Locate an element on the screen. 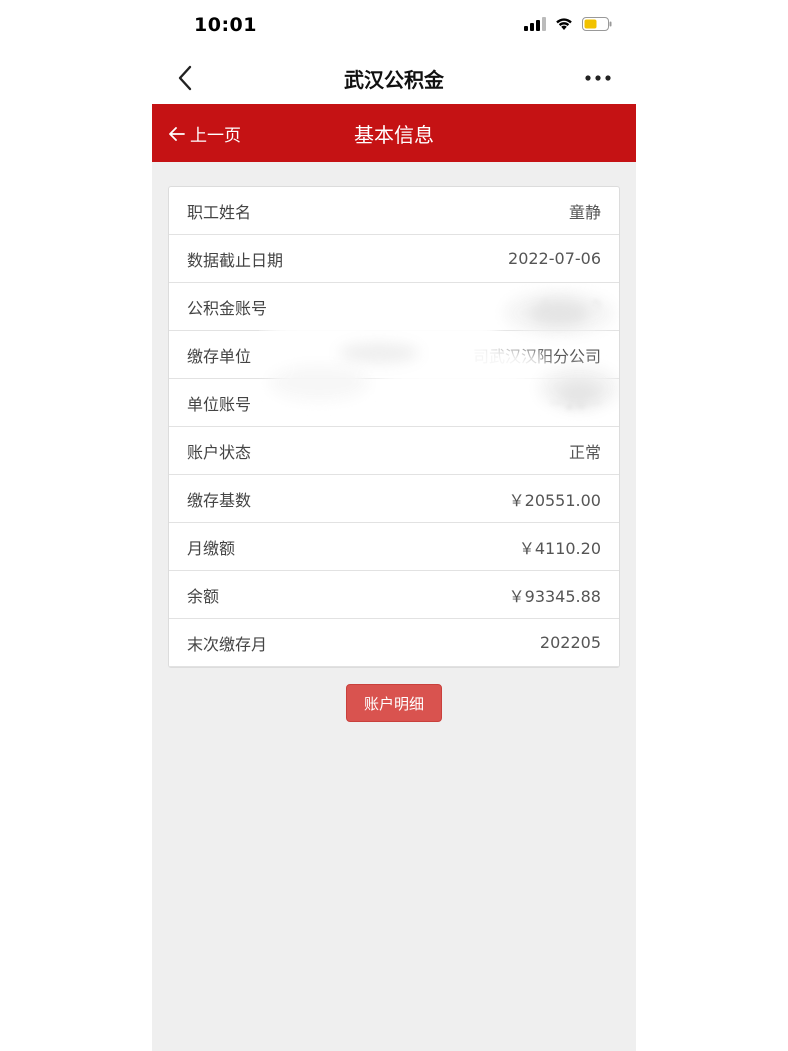  info-row-status: 账户状态 正常 is located at coordinates (394, 451).